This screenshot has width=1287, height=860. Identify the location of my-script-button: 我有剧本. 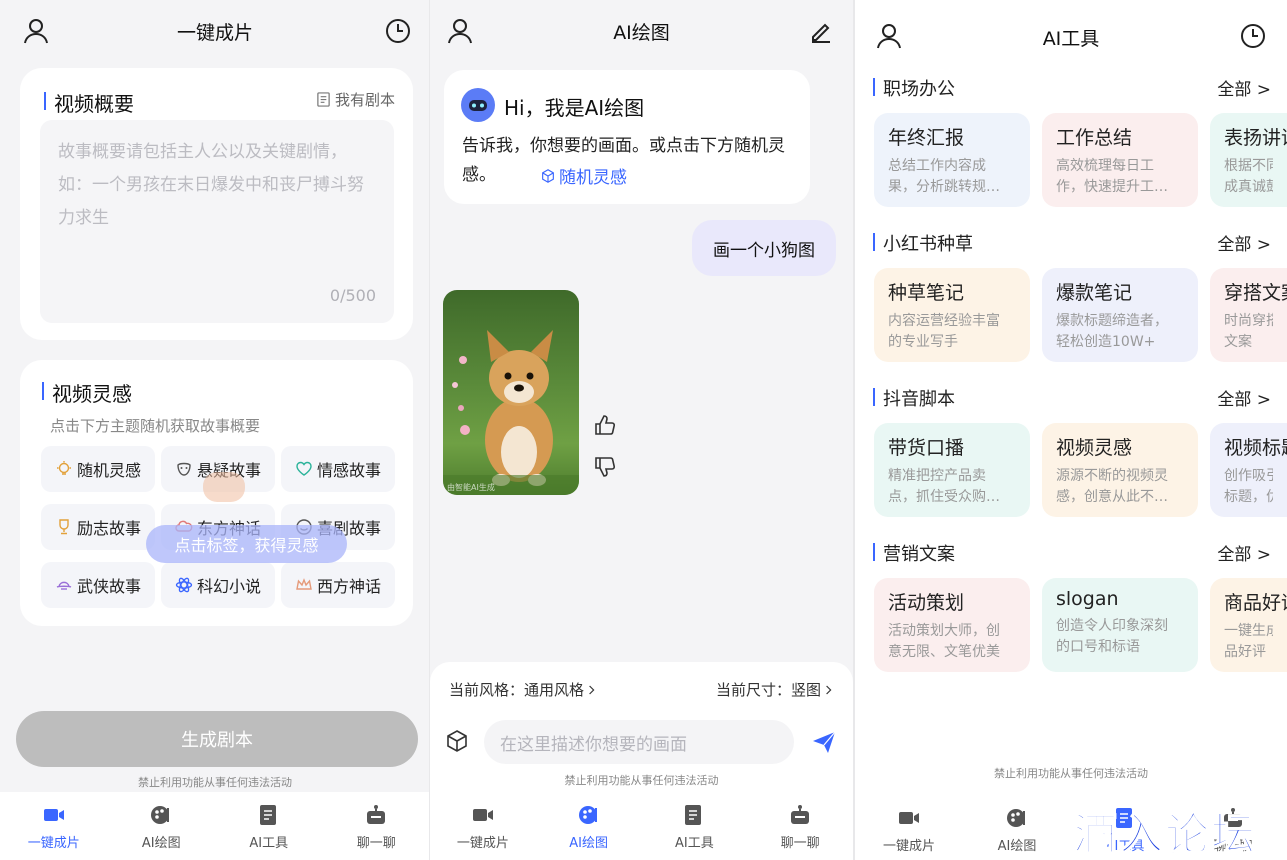
(355, 99).